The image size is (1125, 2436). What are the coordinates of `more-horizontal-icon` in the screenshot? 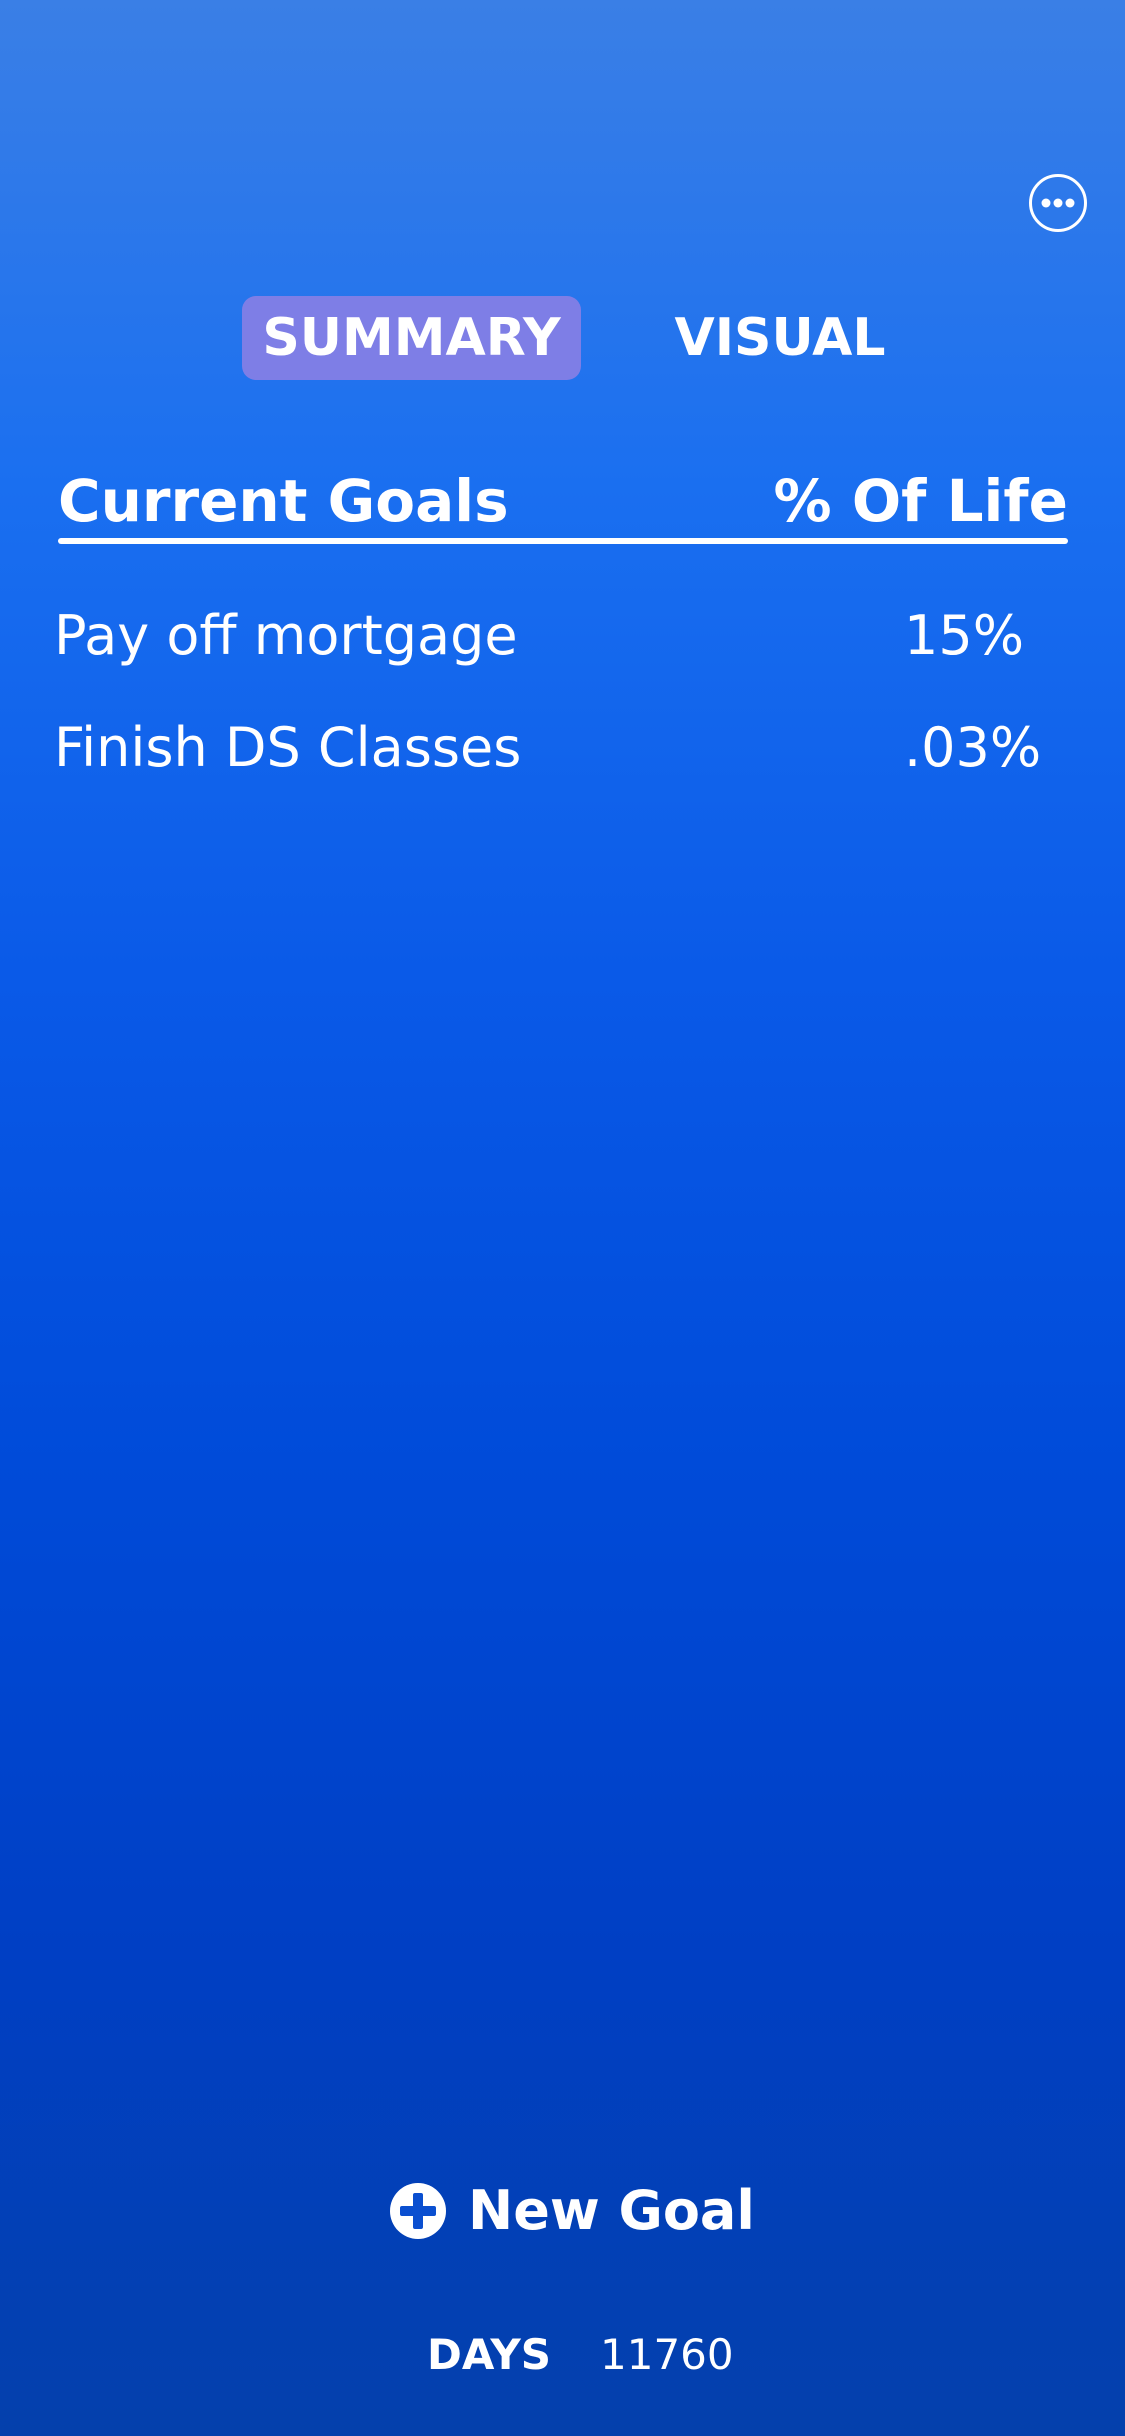 It's located at (1058, 203).